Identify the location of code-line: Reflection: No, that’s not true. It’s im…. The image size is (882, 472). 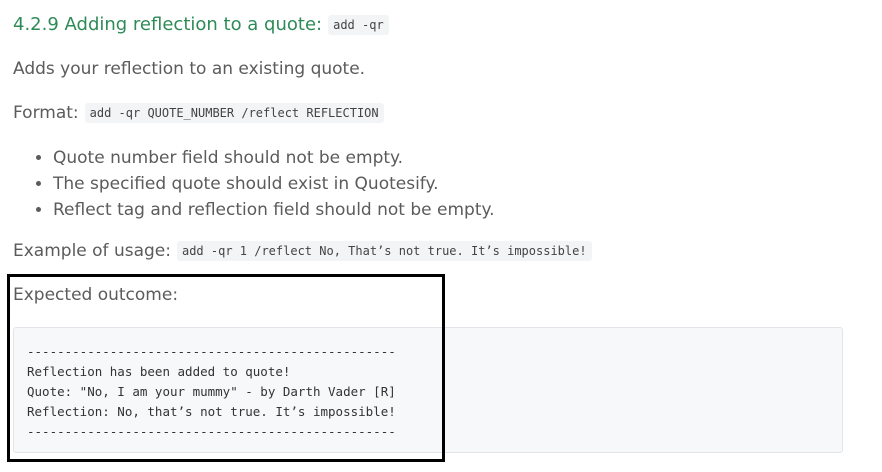
(211, 411).